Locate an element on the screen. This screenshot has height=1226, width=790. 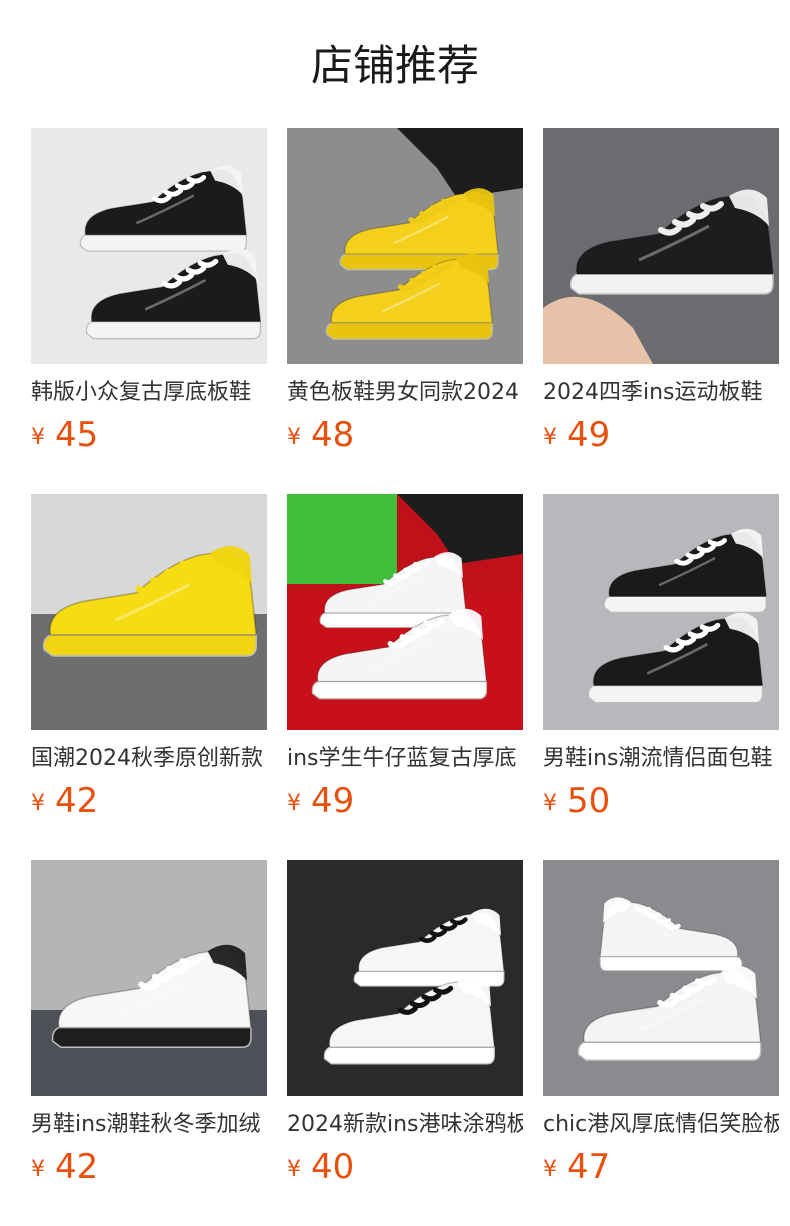
product-price: ¥47 is located at coordinates (576, 1167).